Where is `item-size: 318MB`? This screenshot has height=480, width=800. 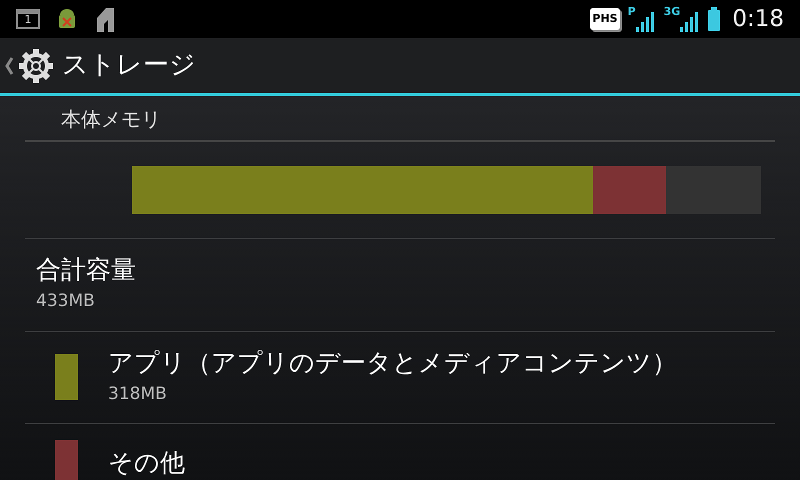
item-size: 318MB is located at coordinates (138, 394).